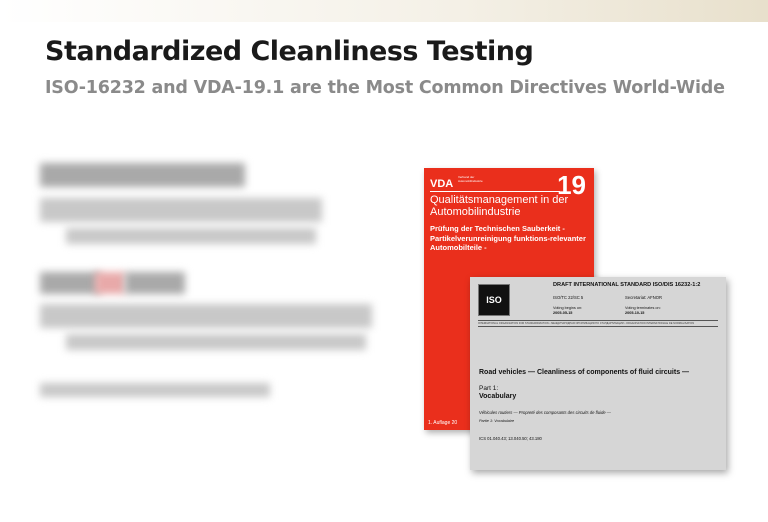 This screenshot has height=522, width=768. Describe the element at coordinates (384, 11) in the screenshot. I see `slide-header-band` at that location.